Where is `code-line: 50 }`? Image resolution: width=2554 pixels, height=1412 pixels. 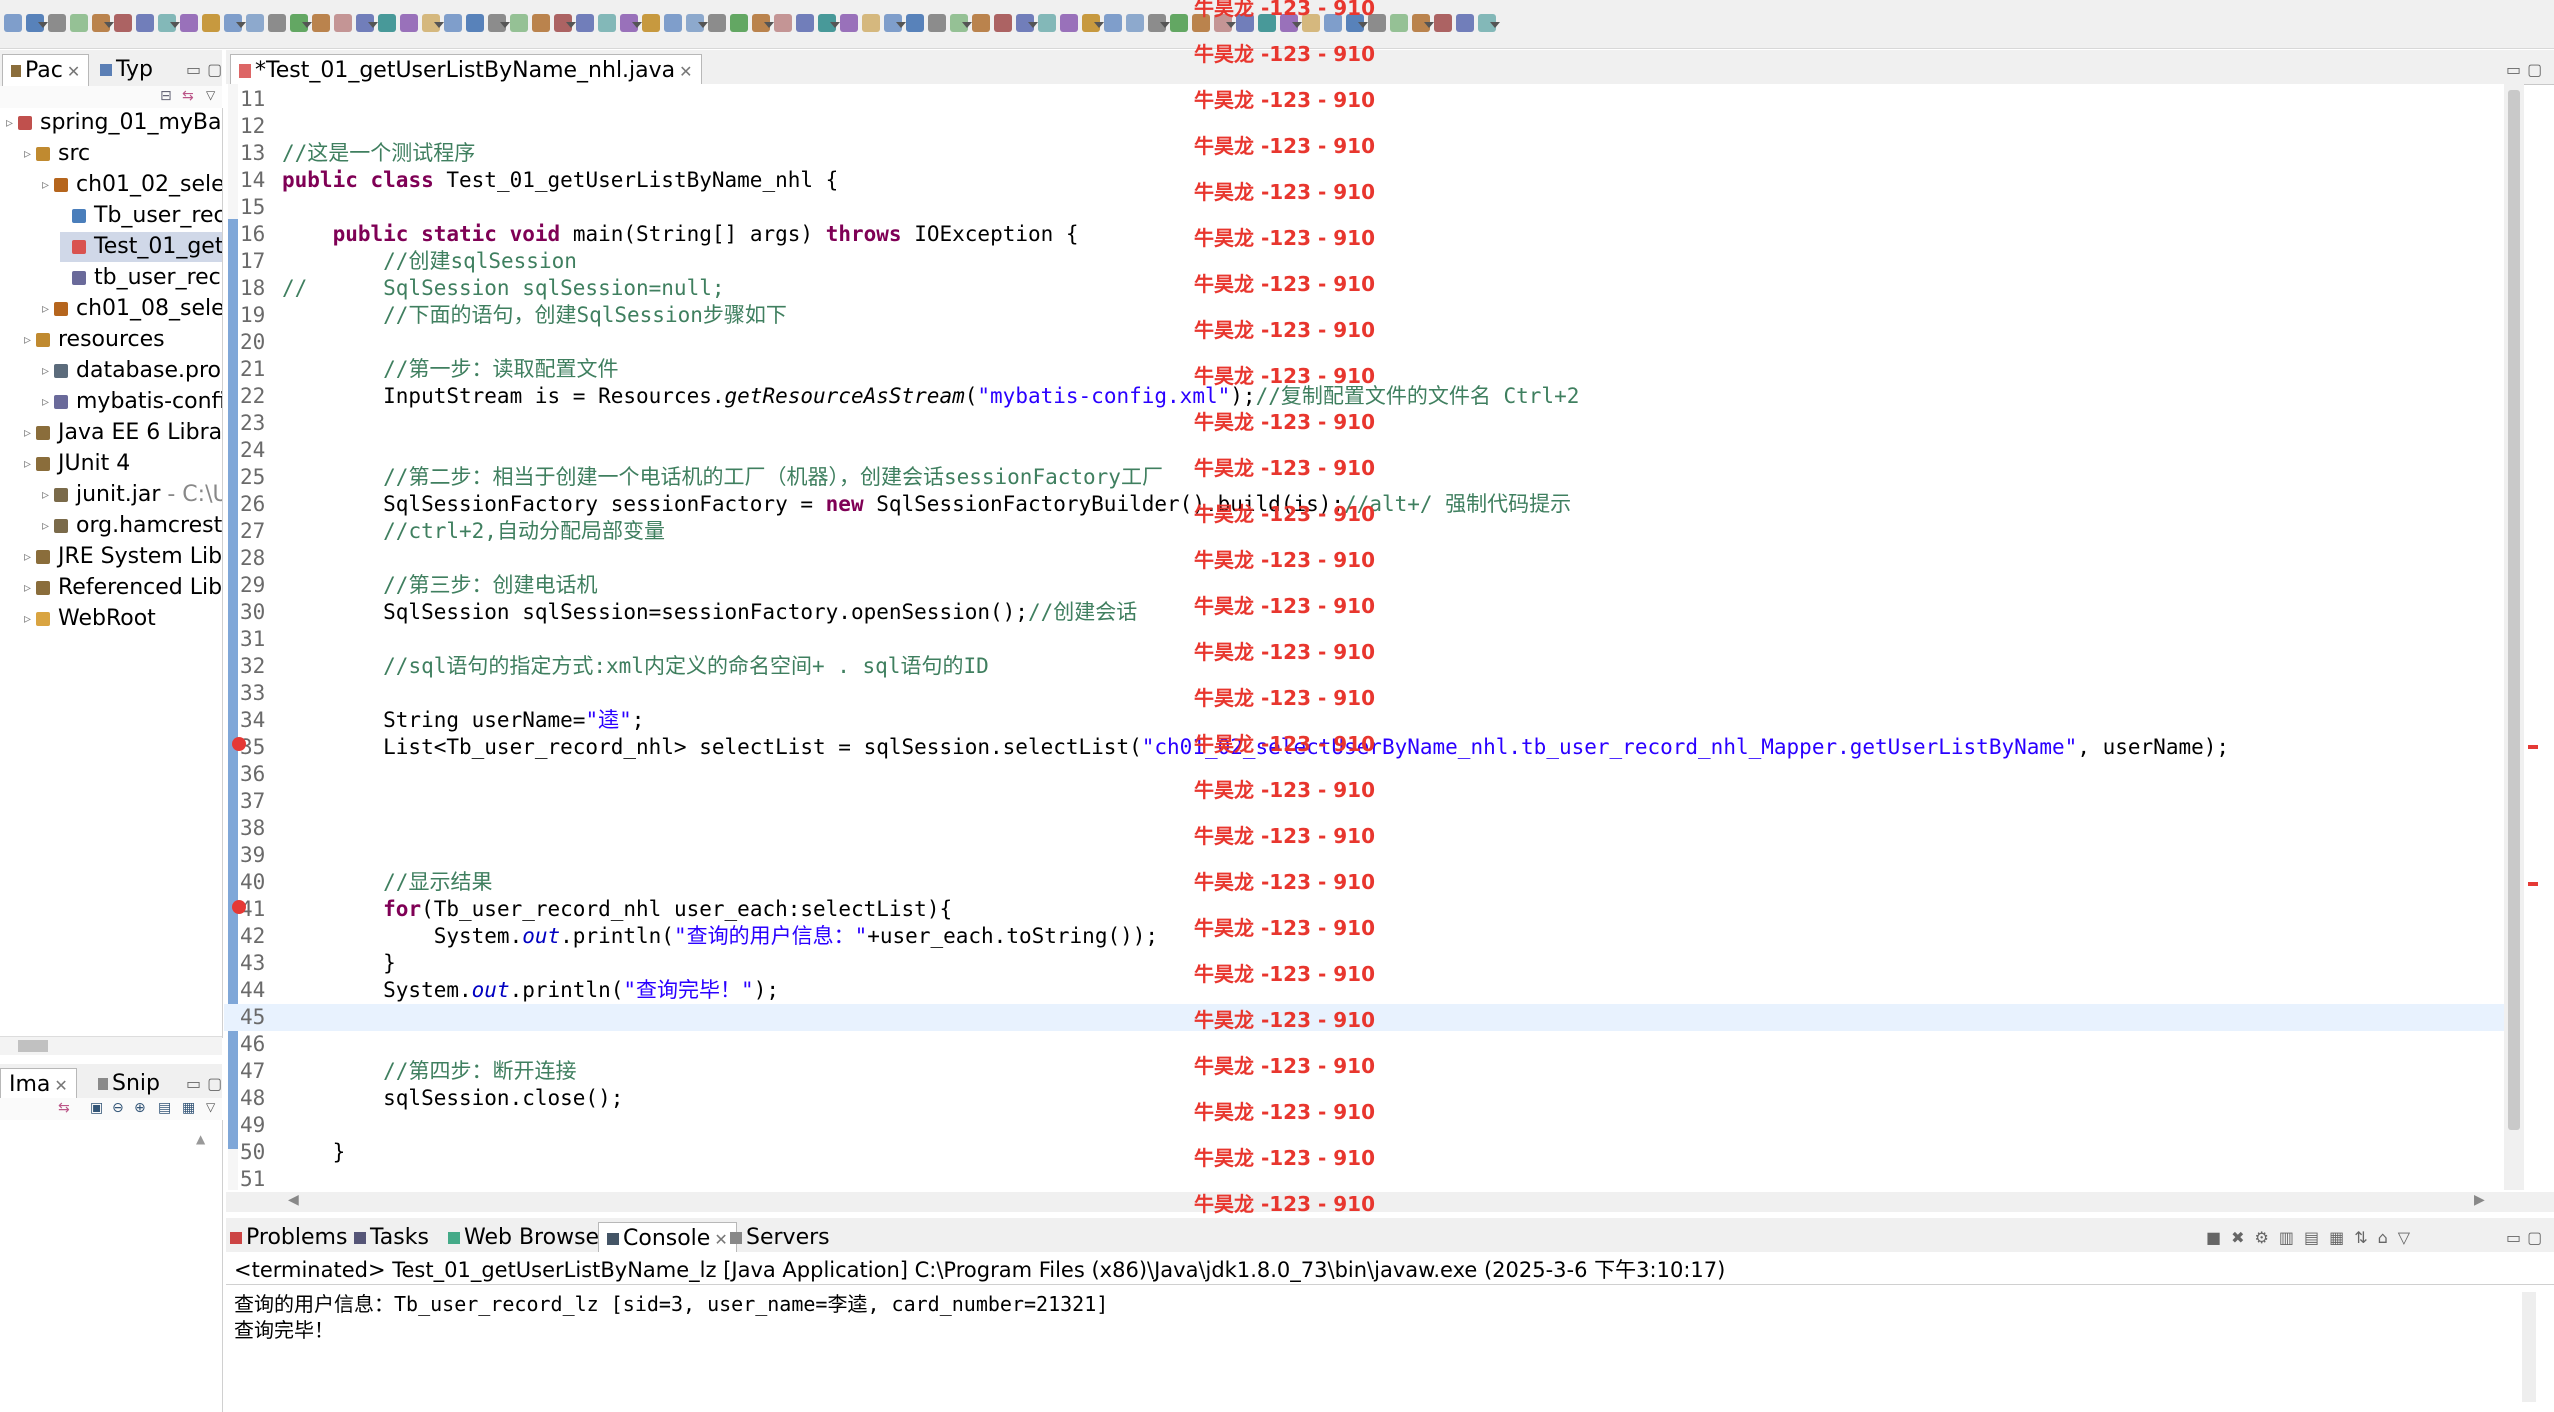
code-line: 50 } is located at coordinates (1374, 1152).